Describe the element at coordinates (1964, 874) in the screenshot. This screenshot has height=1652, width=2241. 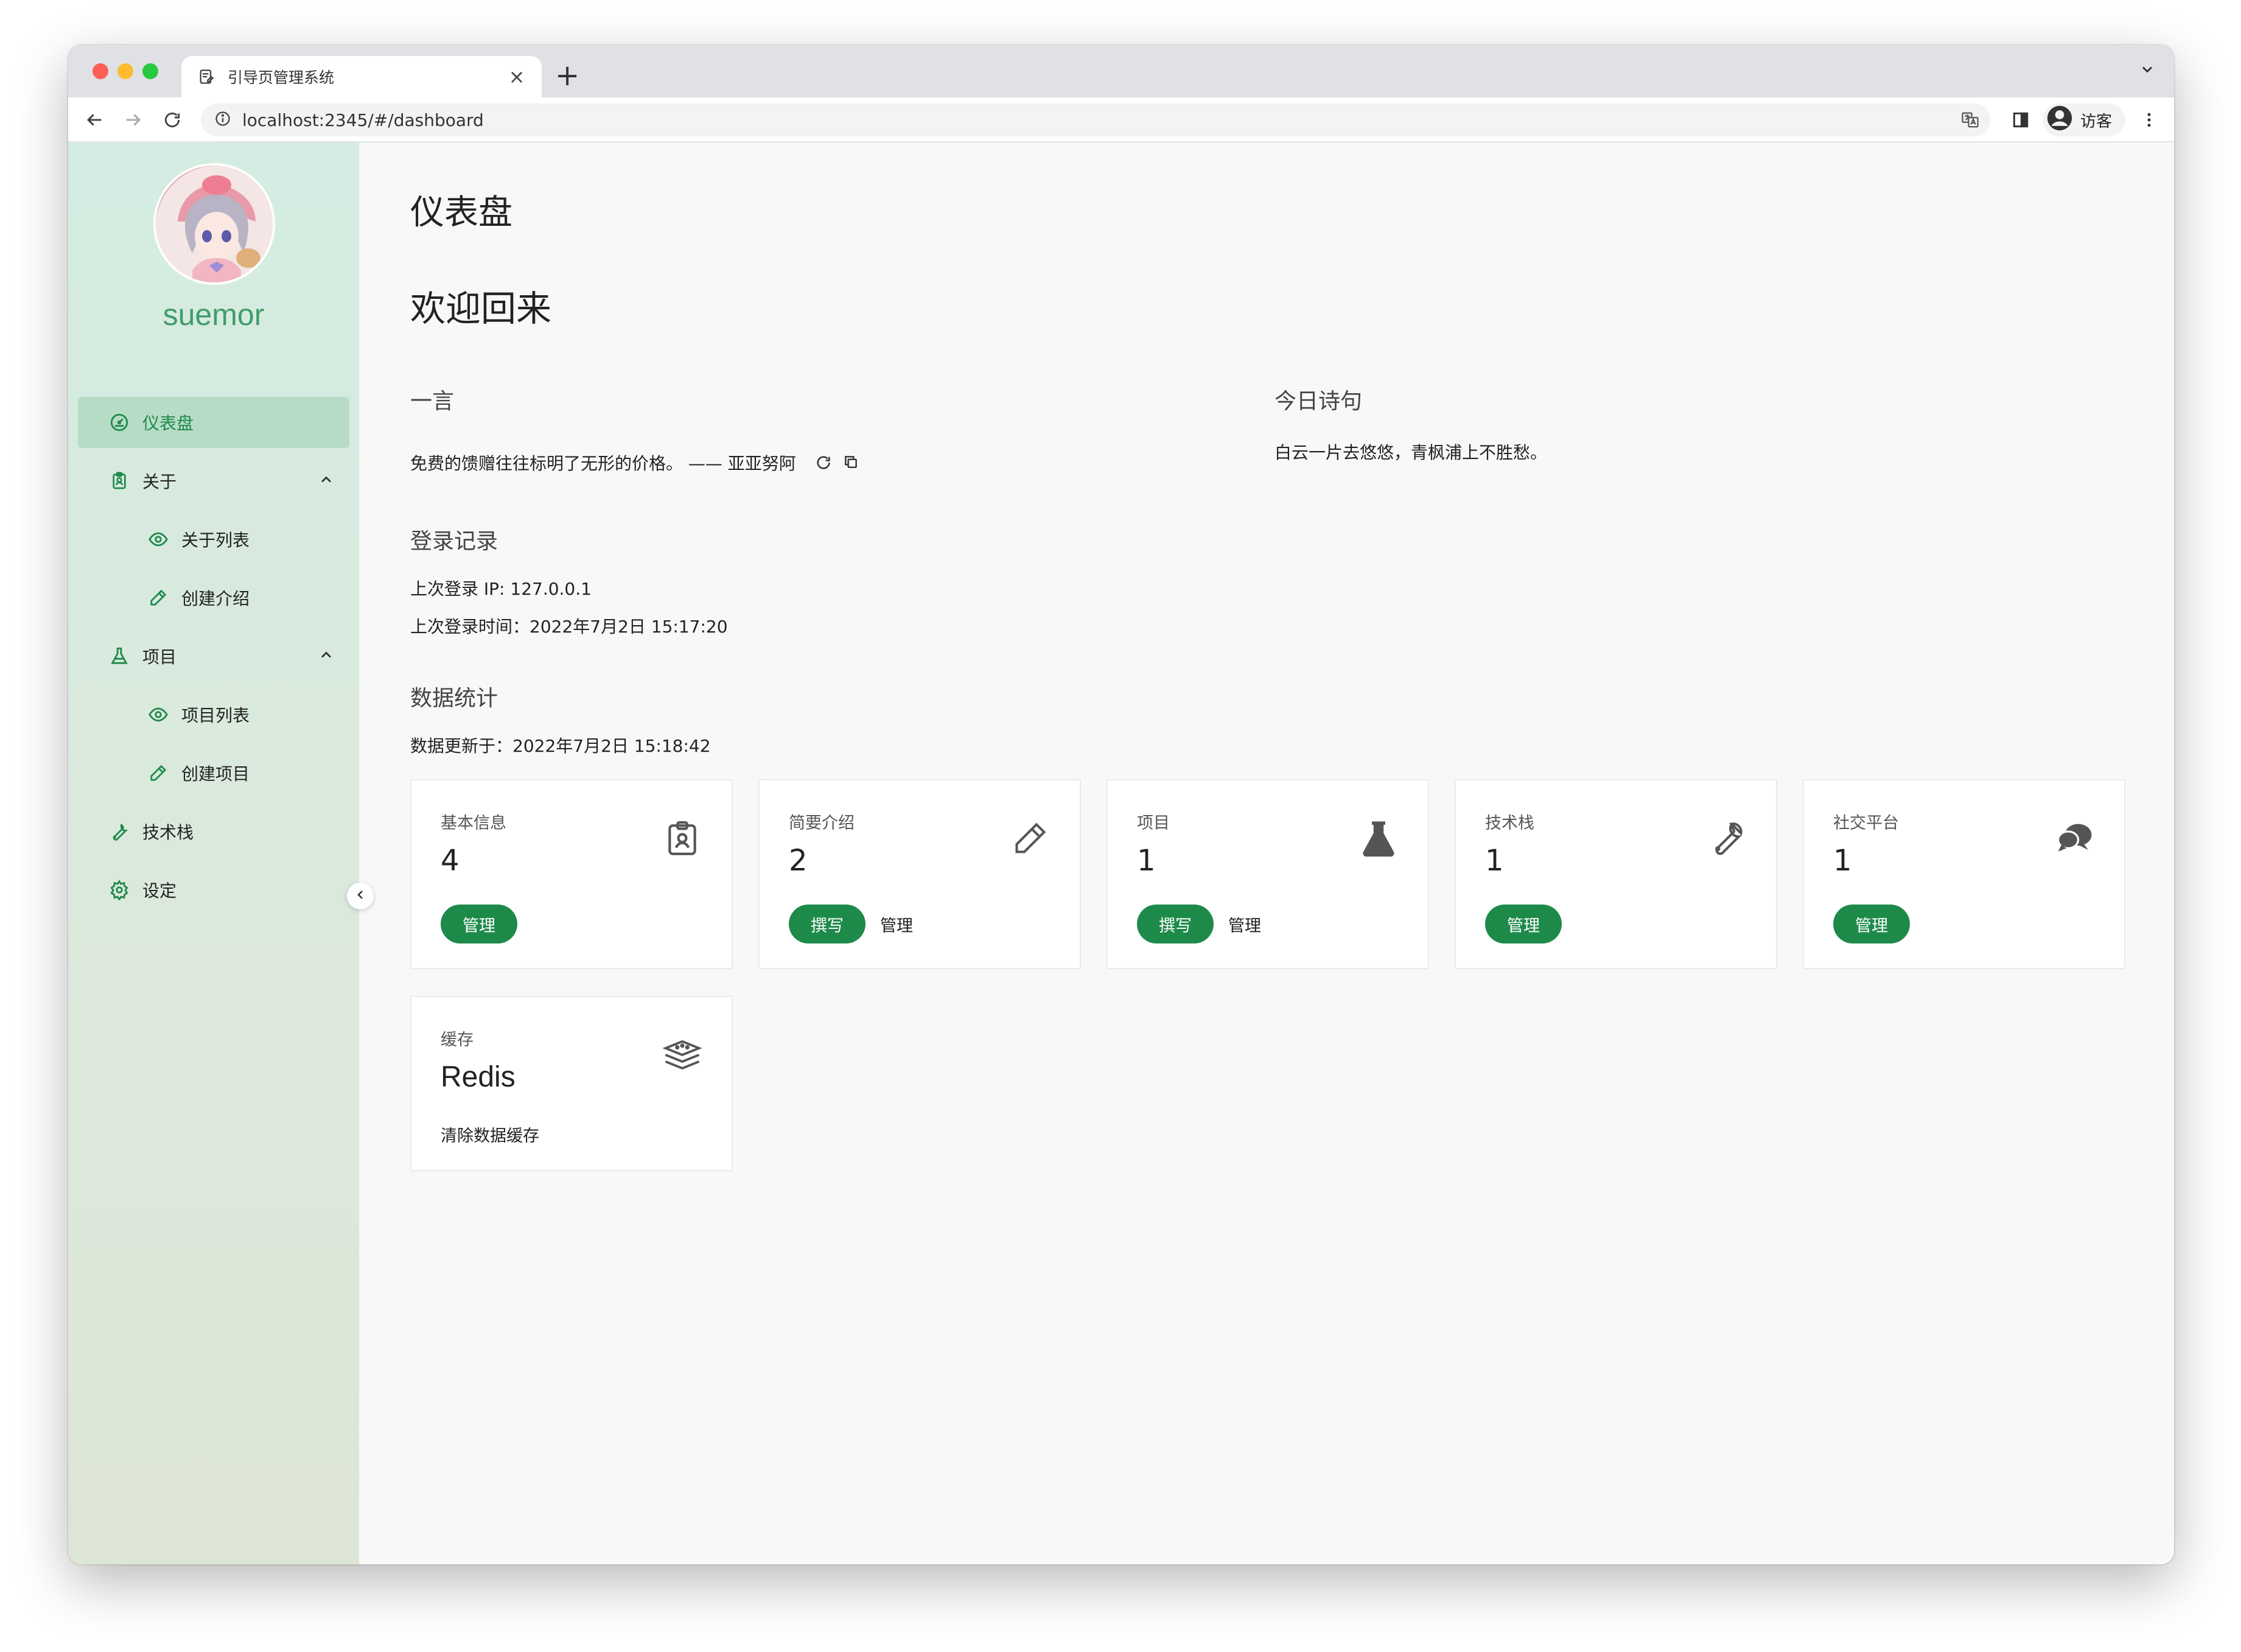
I see `stat-card-social: 社交平台 1 管理` at that location.